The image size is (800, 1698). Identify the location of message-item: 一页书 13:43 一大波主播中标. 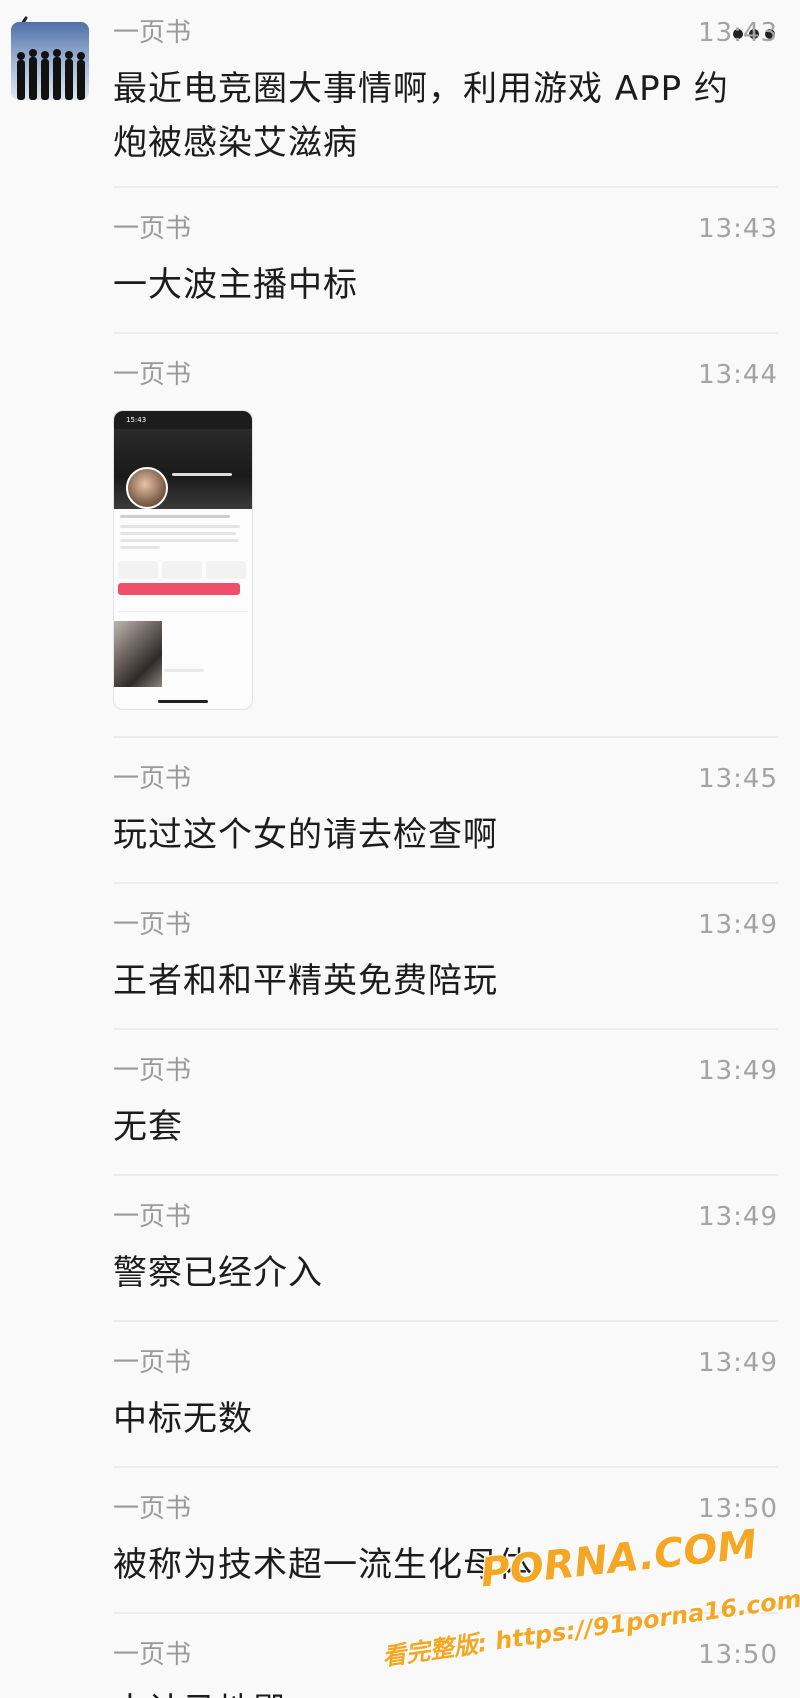
(445, 259).